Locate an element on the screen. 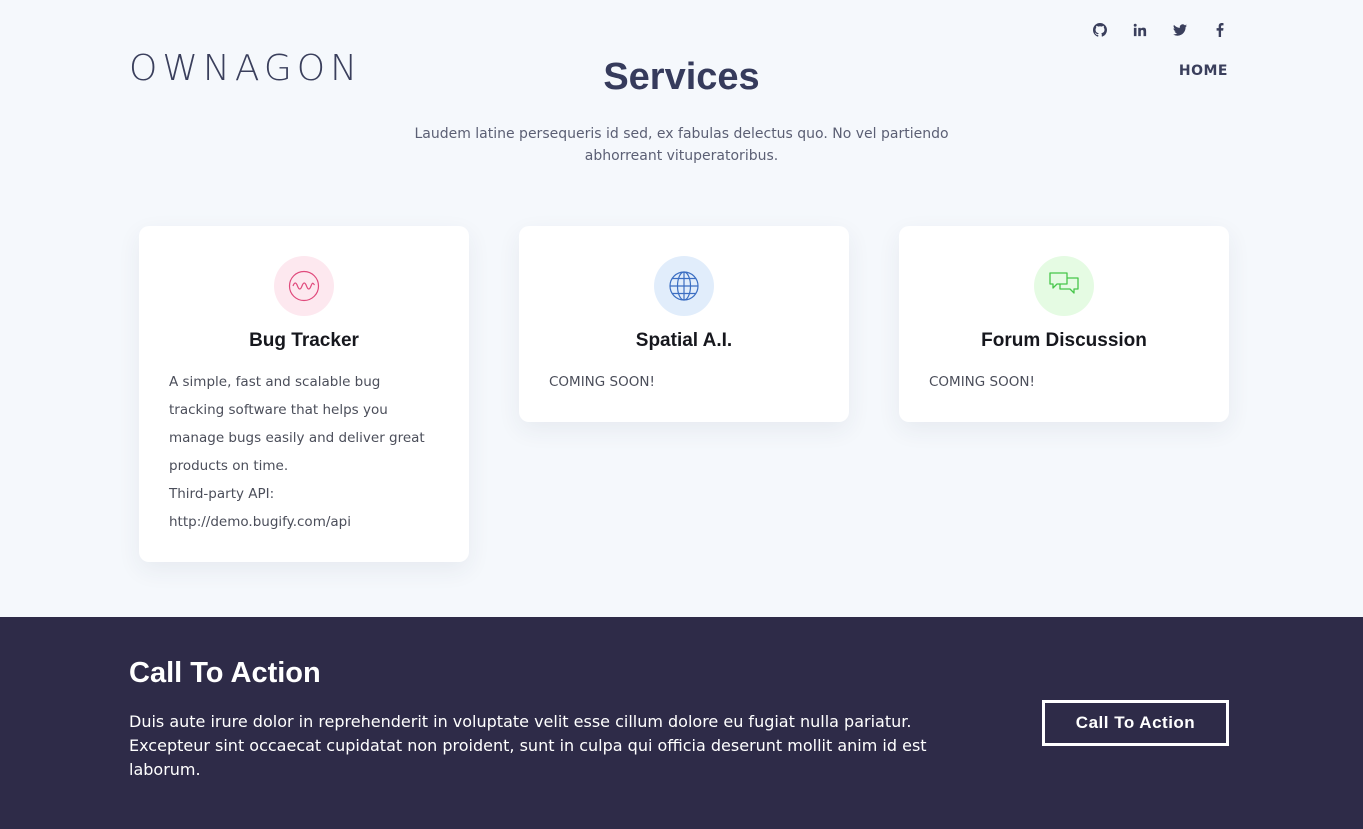 The image size is (1363, 829). card-title: Bug Tracker is located at coordinates (304, 340).